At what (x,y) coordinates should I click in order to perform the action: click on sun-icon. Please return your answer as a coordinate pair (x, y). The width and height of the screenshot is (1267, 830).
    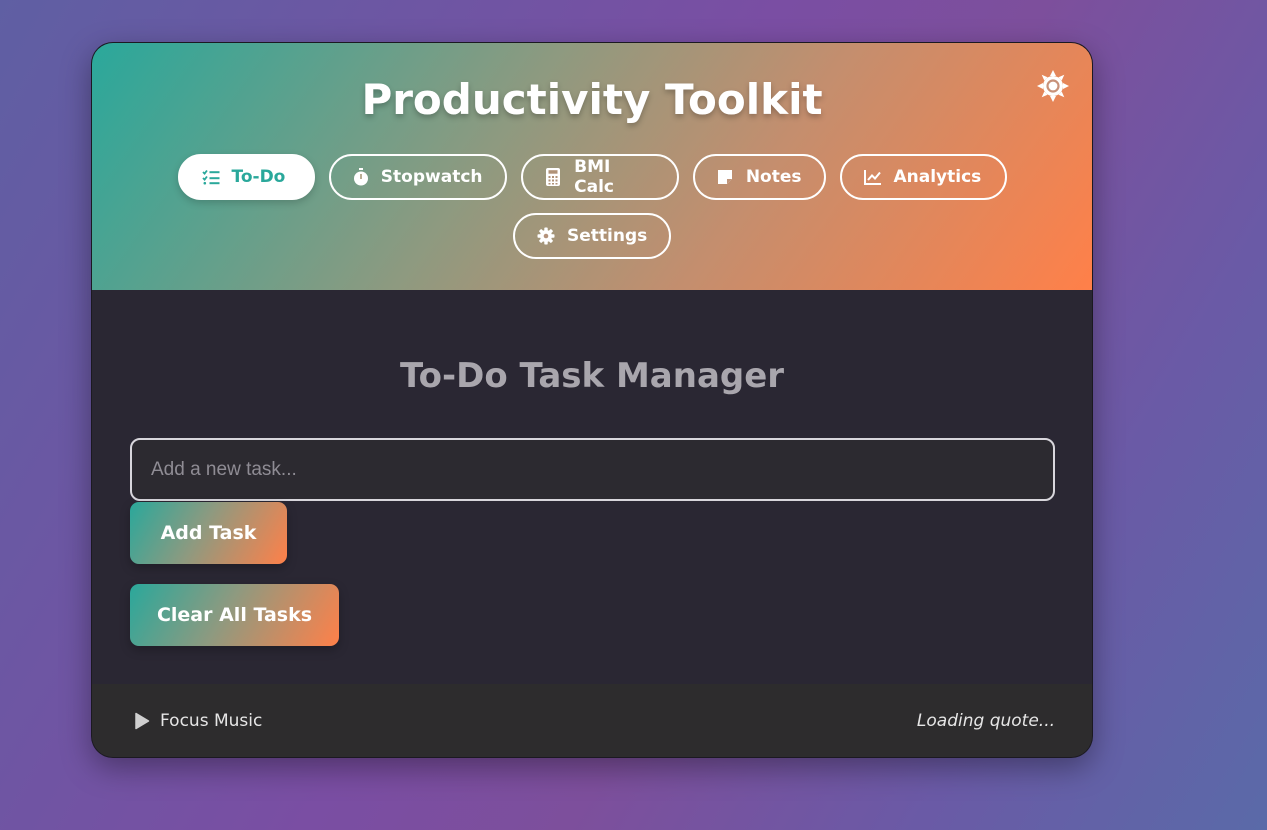
    Looking at the image, I should click on (1053, 86).